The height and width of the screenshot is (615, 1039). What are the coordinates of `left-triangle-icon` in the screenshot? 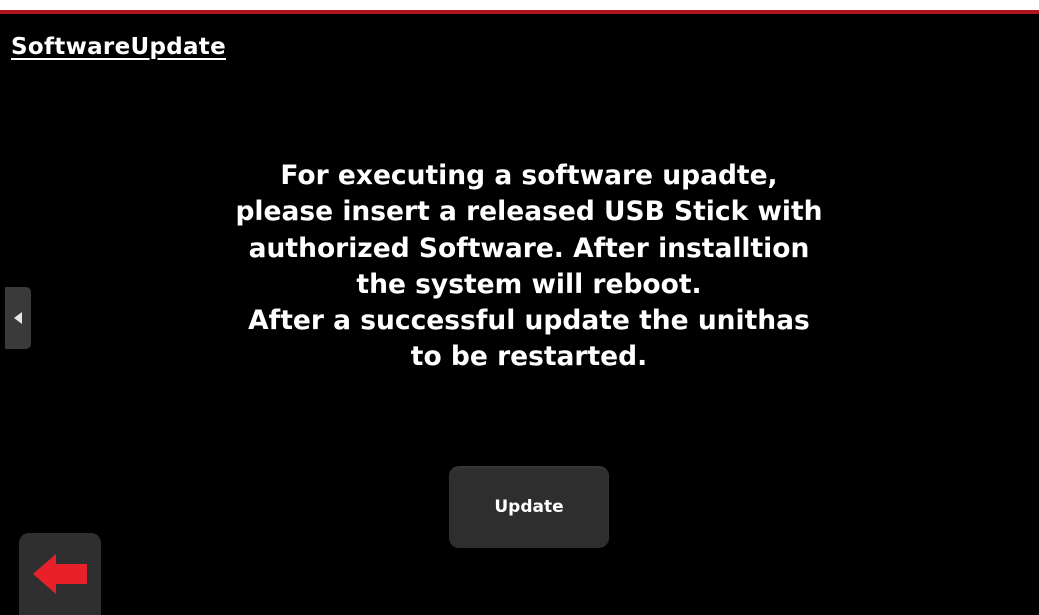 It's located at (18, 318).